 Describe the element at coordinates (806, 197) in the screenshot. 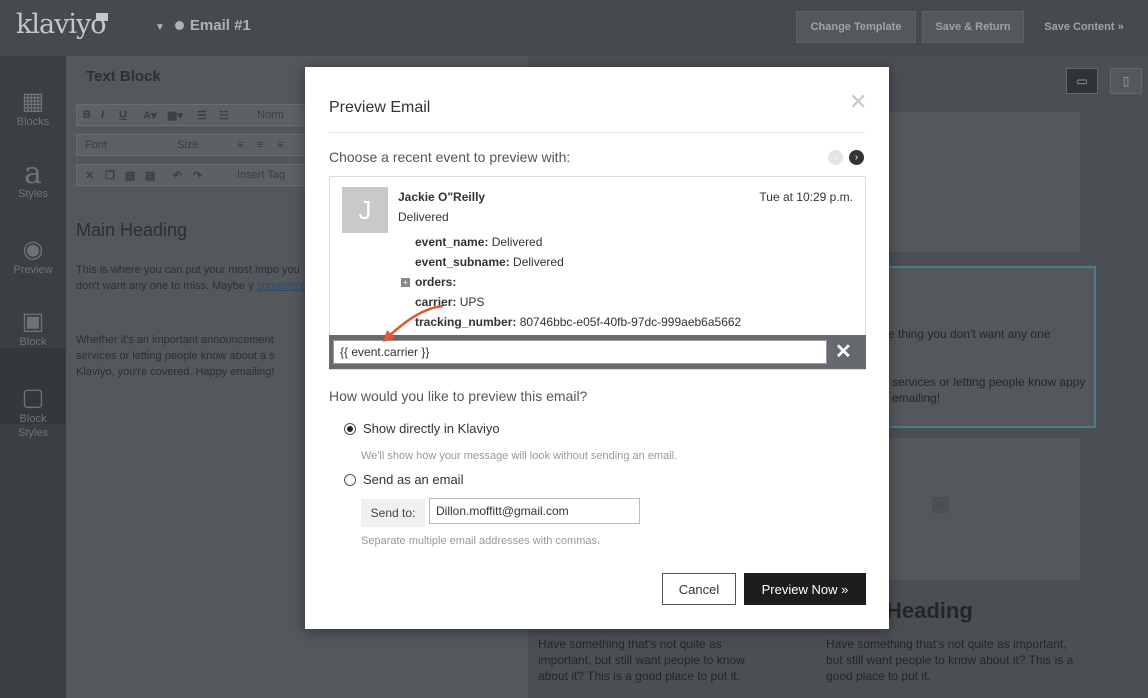

I see `event-timestamp: Tue at 10:29 p.m.` at that location.